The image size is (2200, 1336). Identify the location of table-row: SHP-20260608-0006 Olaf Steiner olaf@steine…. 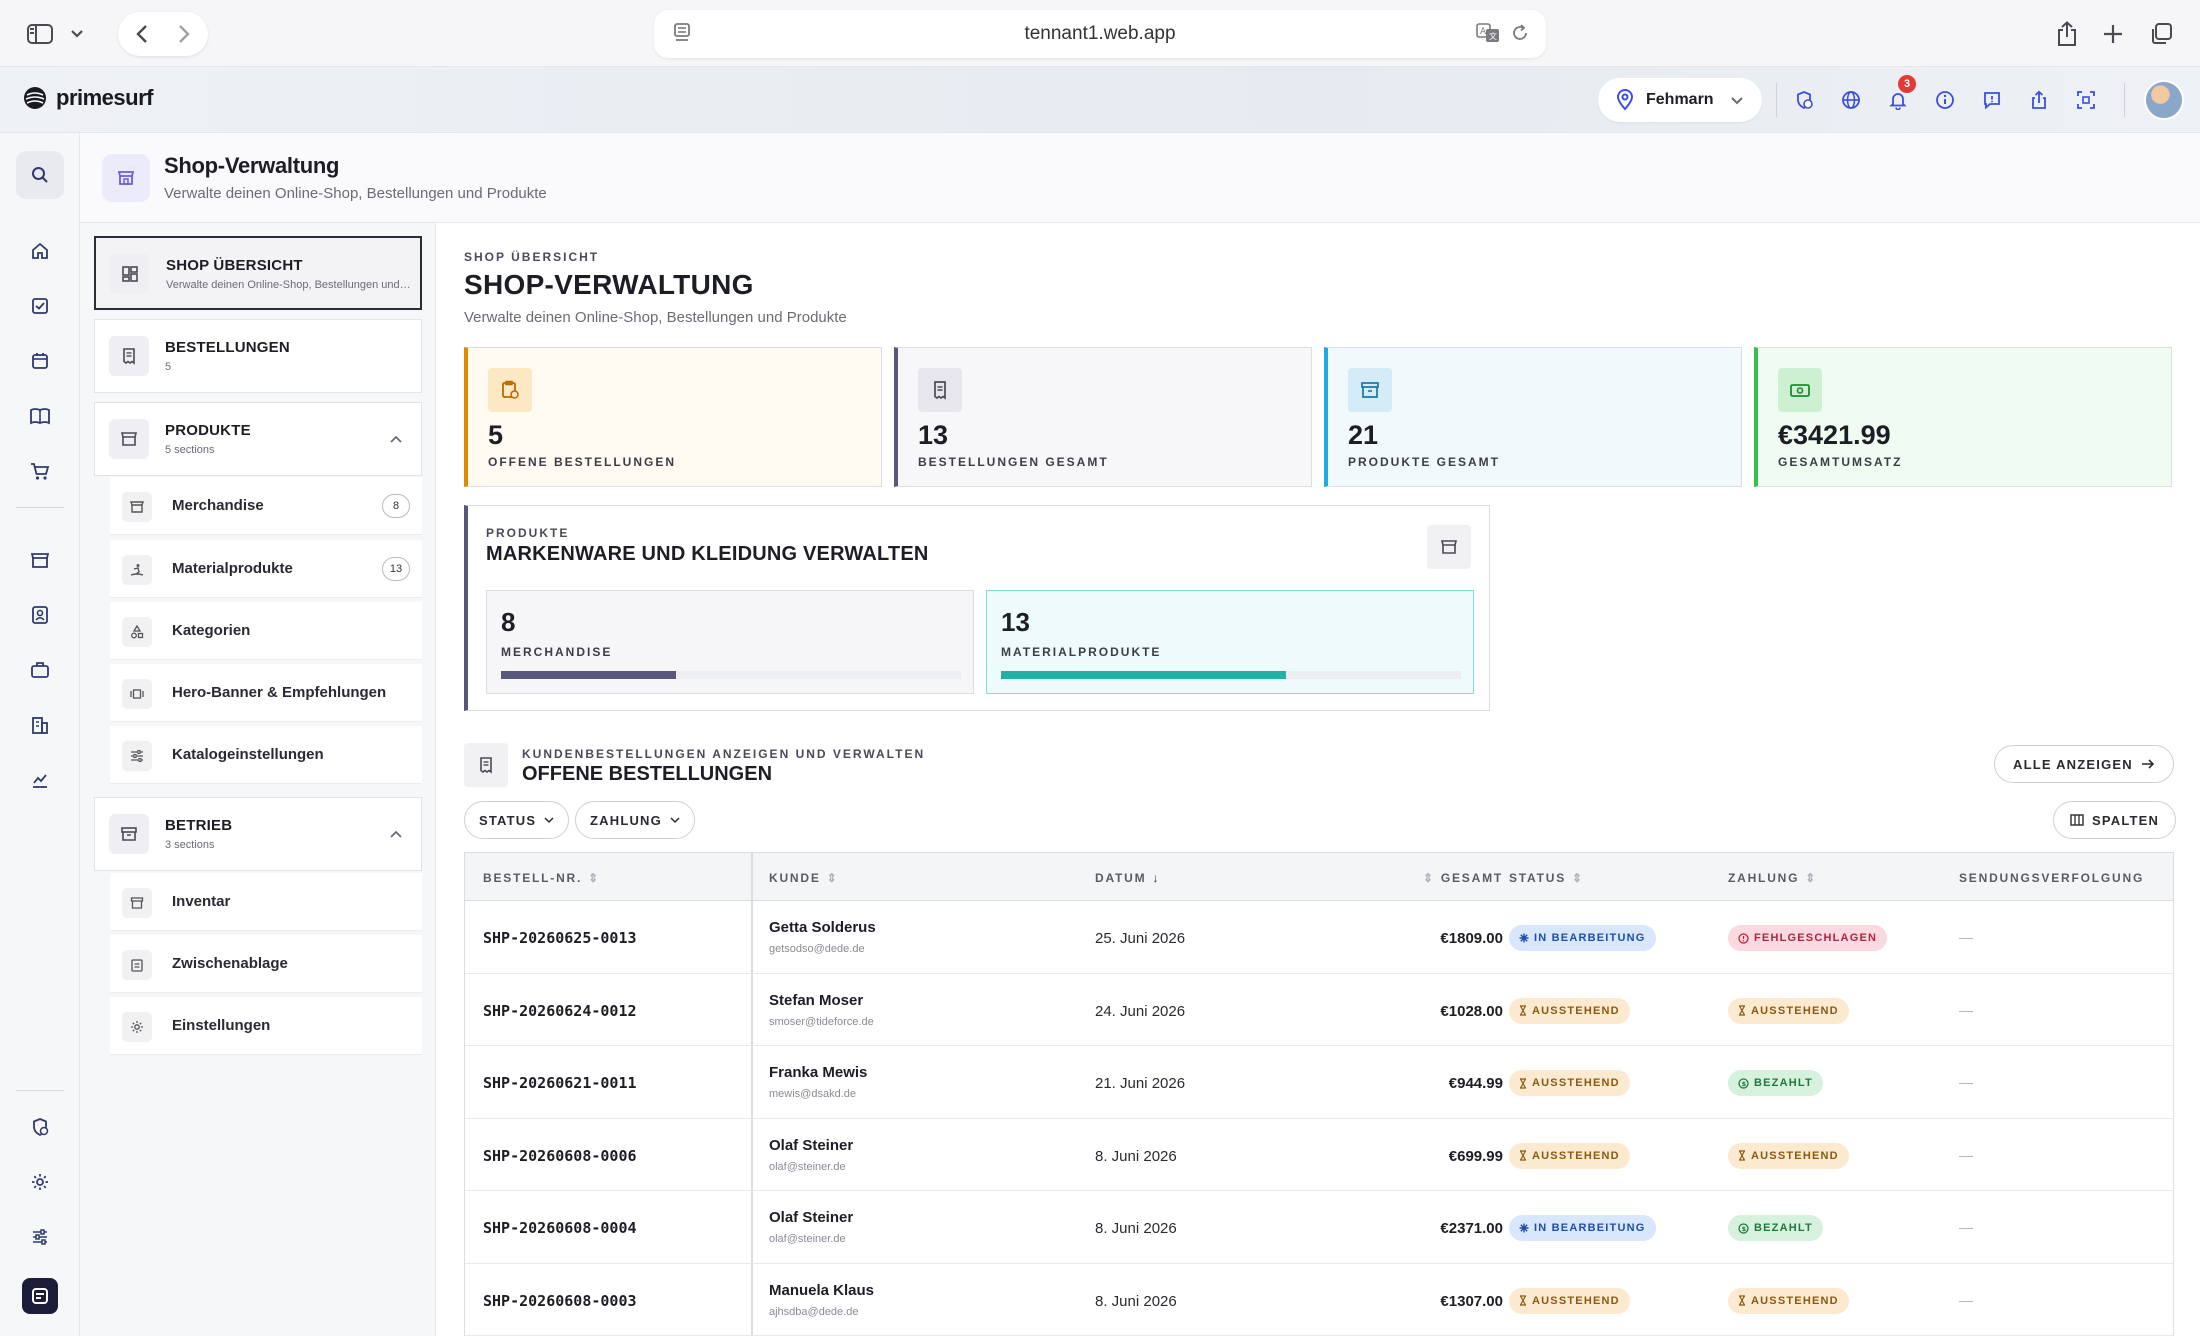
(1319, 1154).